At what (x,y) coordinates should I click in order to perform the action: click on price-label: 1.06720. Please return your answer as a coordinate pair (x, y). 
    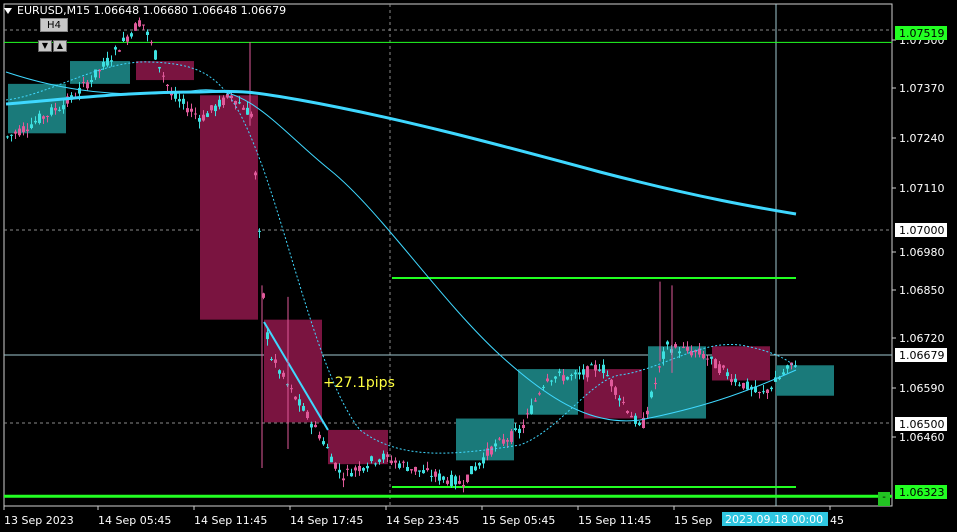
    Looking at the image, I should click on (922, 338).